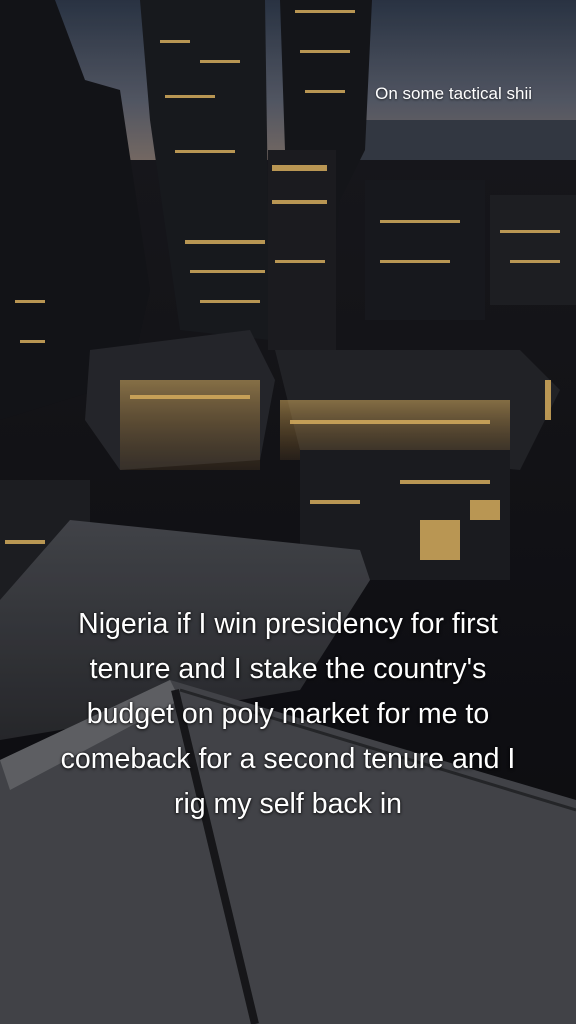 This screenshot has height=1024, width=576. Describe the element at coordinates (288, 669) in the screenshot. I see `caption-line: tenure and I stake the country's` at that location.